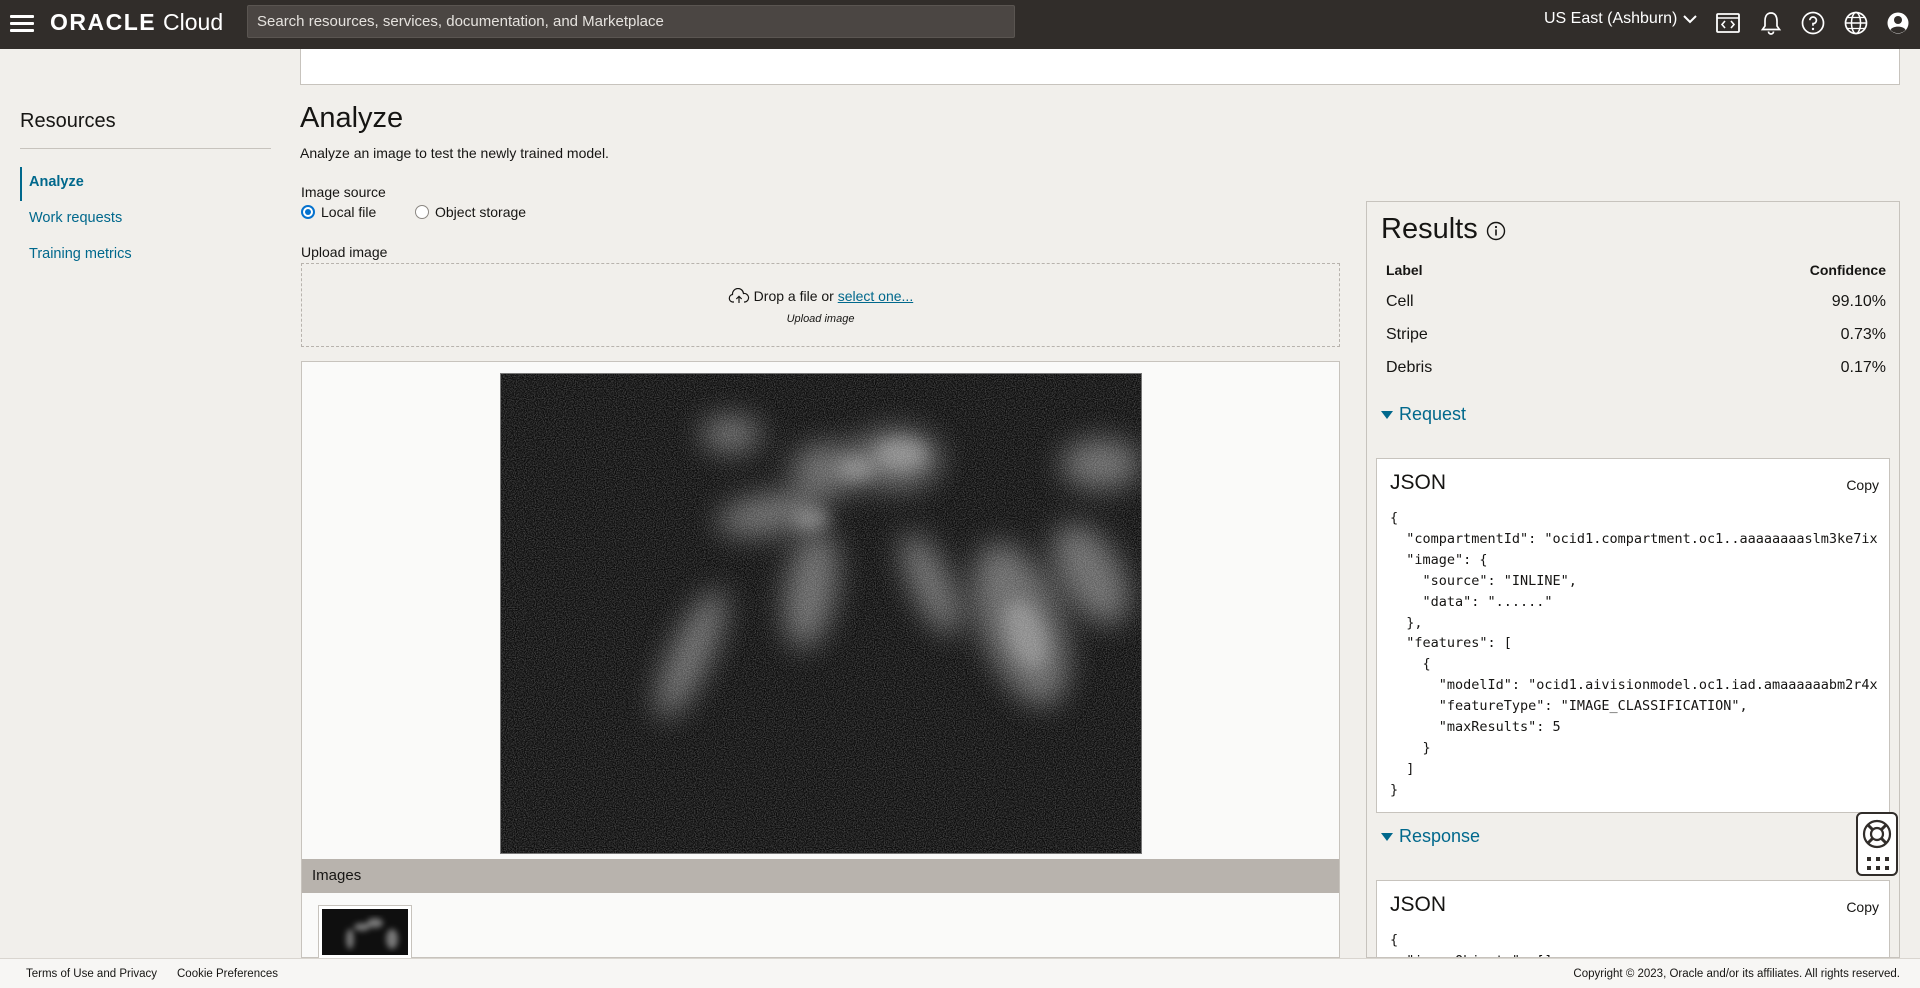 The image size is (1920, 988). What do you see at coordinates (1611, 18) in the screenshot?
I see `region-label: US East (Ashburn)` at bounding box center [1611, 18].